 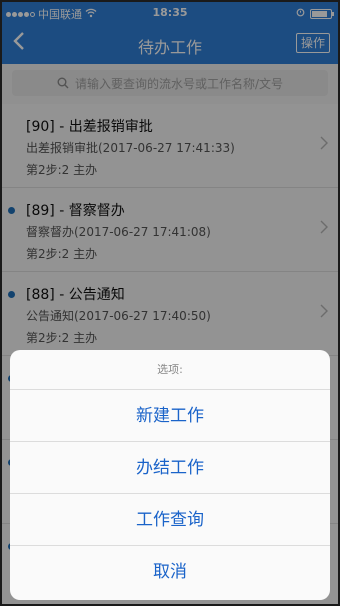 I want to click on cancel-button: 取消, so click(x=170, y=572).